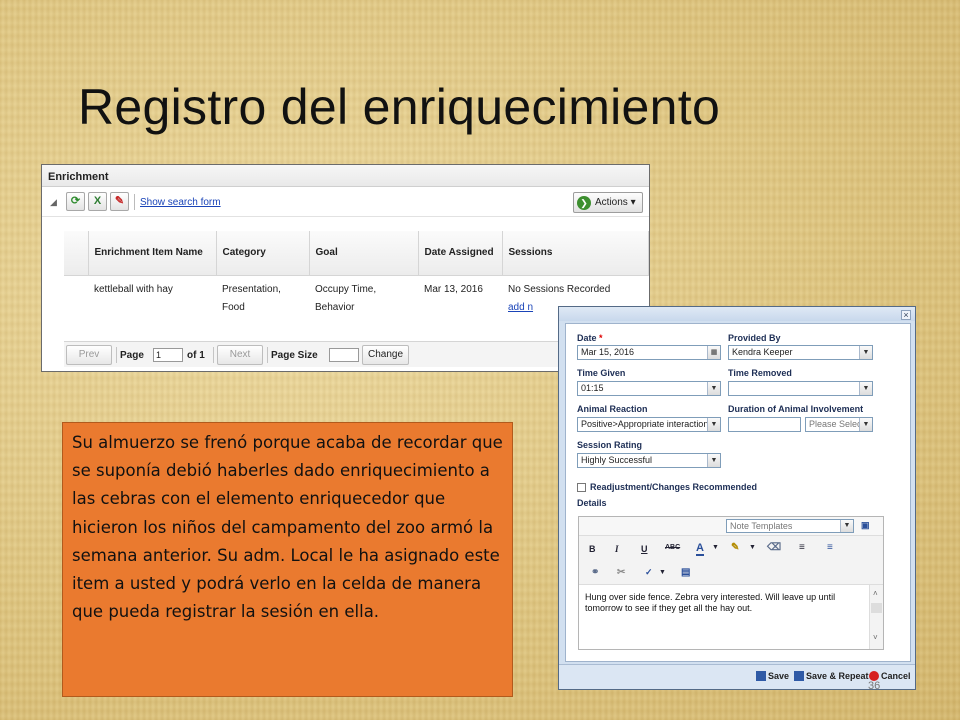 The width and height of the screenshot is (960, 720). What do you see at coordinates (831, 676) in the screenshot?
I see `save-repeat-button: Save & Repeat` at bounding box center [831, 676].